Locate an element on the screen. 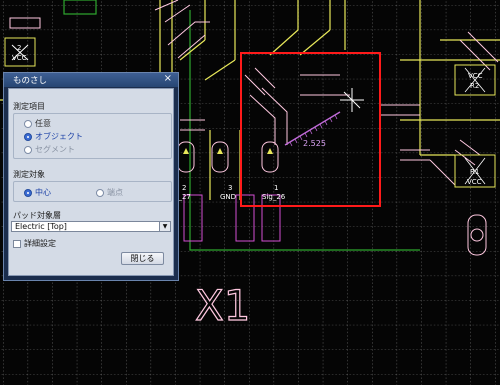  dialog-title: ものさし is located at coordinates (30, 81).